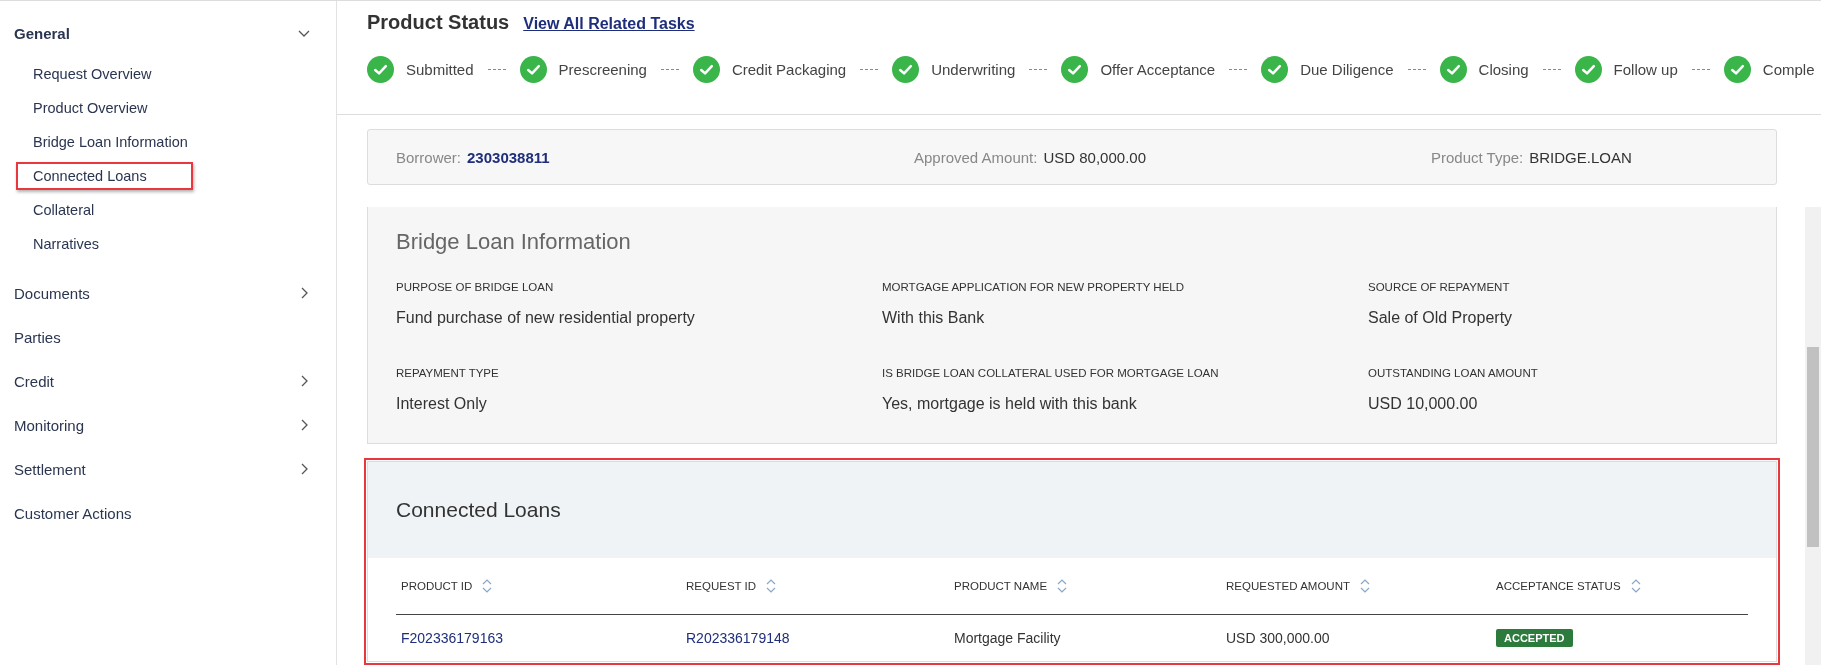 This screenshot has height=665, width=1821. I want to click on table-cell: USD 300,000.00, so click(1278, 638).